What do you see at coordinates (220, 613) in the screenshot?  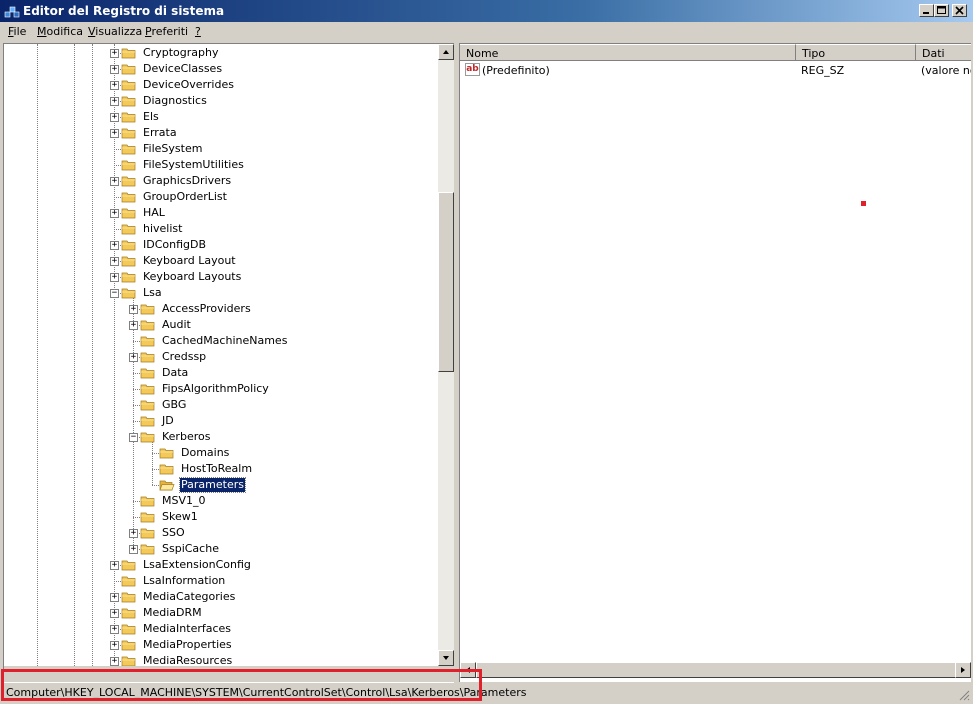 I see `tree-node: + MediaDRM` at bounding box center [220, 613].